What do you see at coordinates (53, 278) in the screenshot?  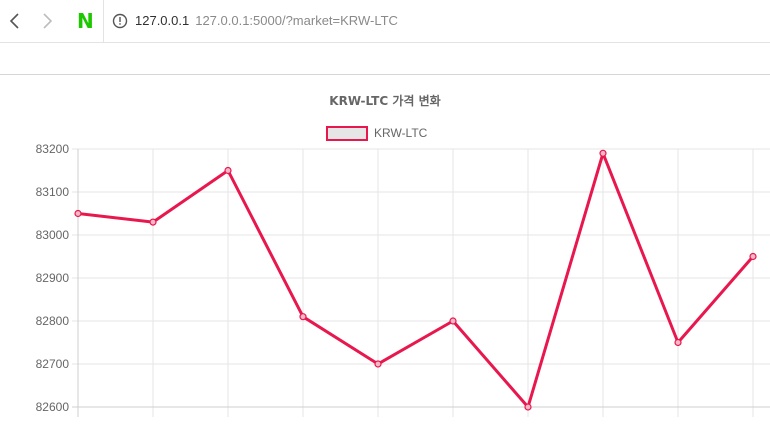 I see `y-tick-label: 82900` at bounding box center [53, 278].